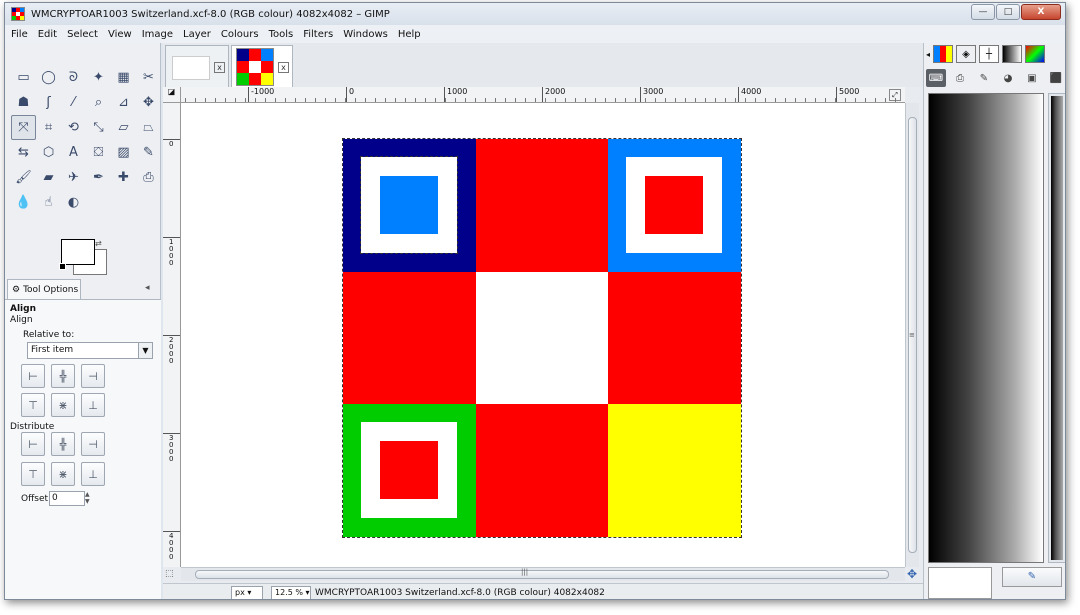  What do you see at coordinates (123, 177) in the screenshot?
I see `heal-tool-button: ✚` at bounding box center [123, 177].